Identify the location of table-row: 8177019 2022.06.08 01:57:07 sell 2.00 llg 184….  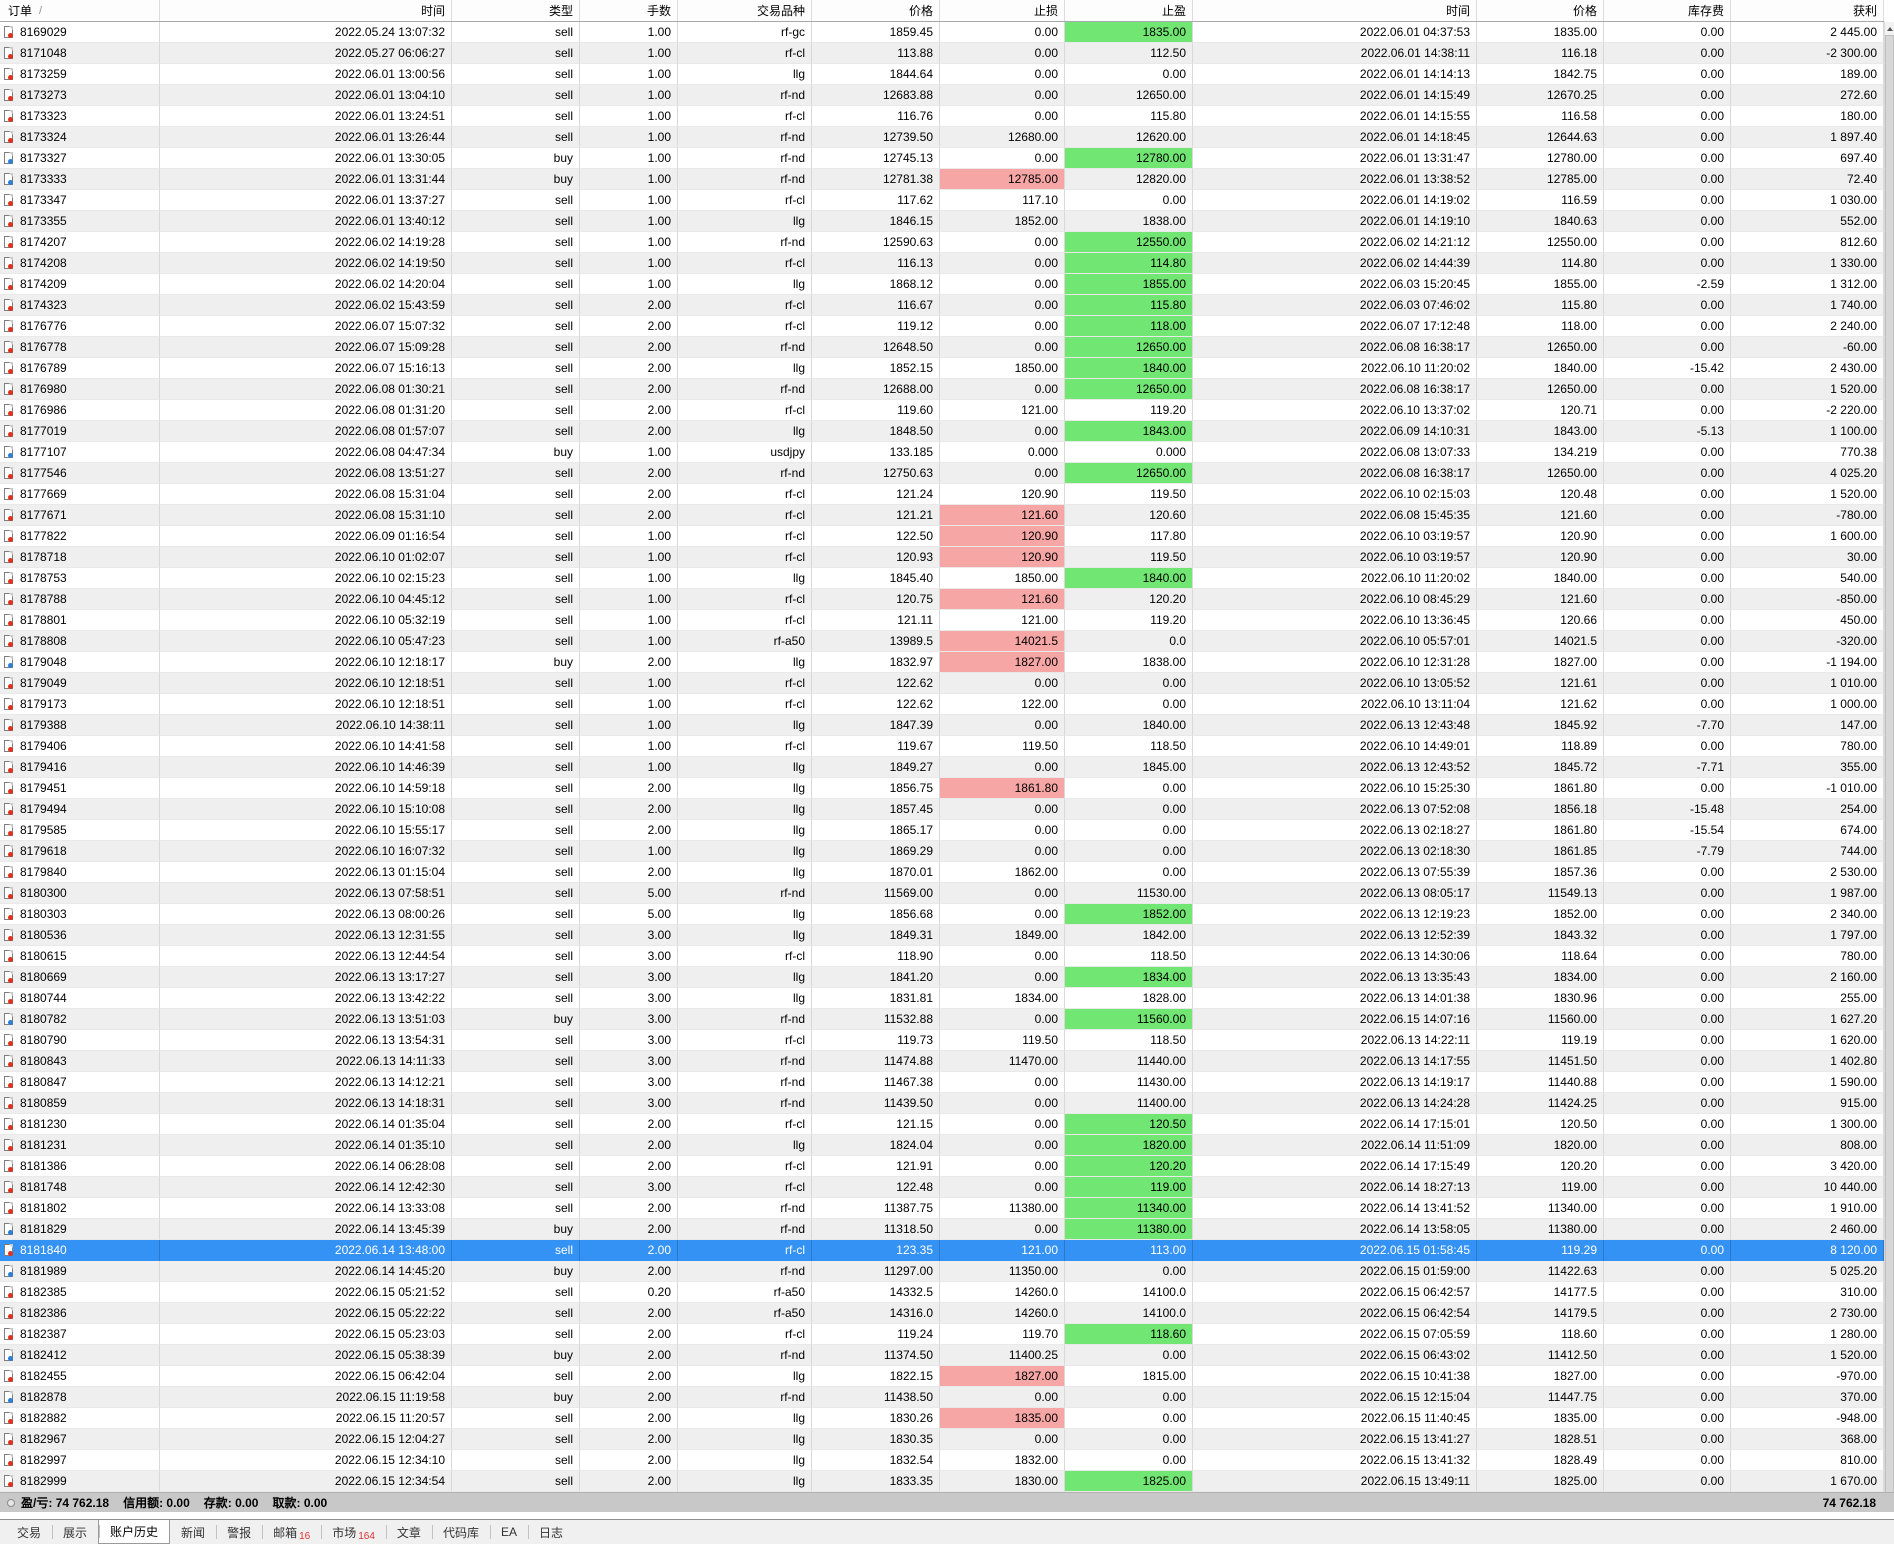
(942, 431).